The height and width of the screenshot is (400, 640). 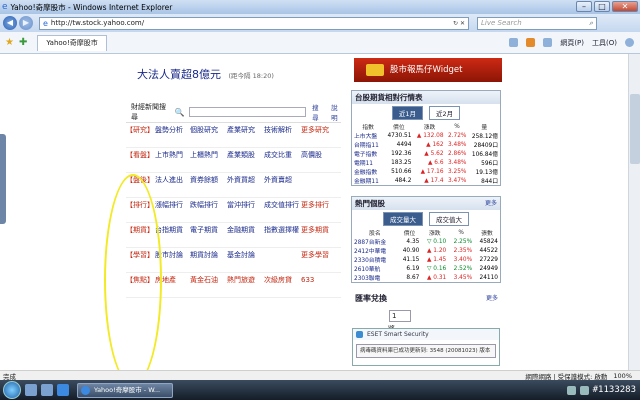 What do you see at coordinates (245, 210) in the screenshot?
I see `link: 當沖排行` at bounding box center [245, 210].